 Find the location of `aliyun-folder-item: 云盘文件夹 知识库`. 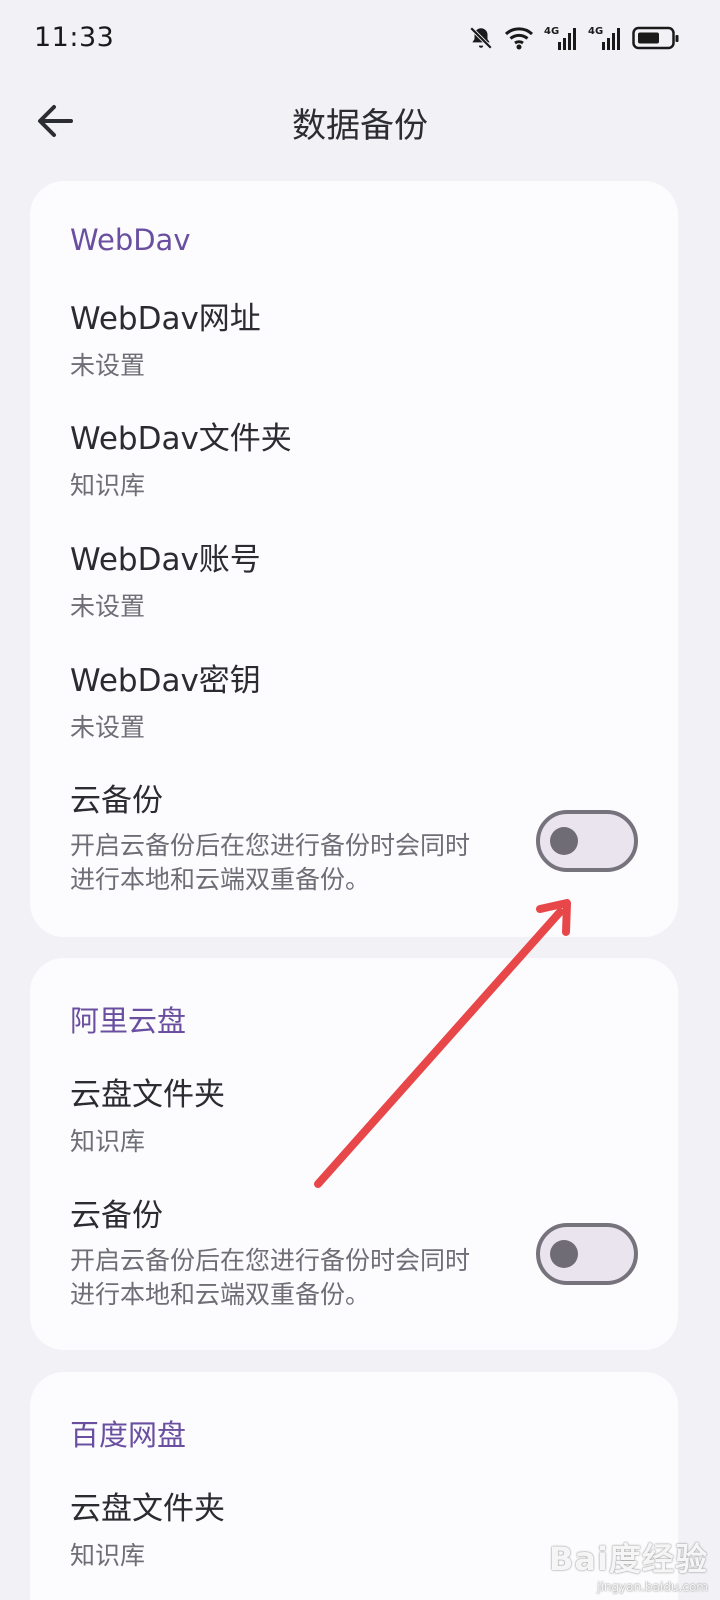

aliyun-folder-item: 云盘文件夹 知识库 is located at coordinates (354, 1117).